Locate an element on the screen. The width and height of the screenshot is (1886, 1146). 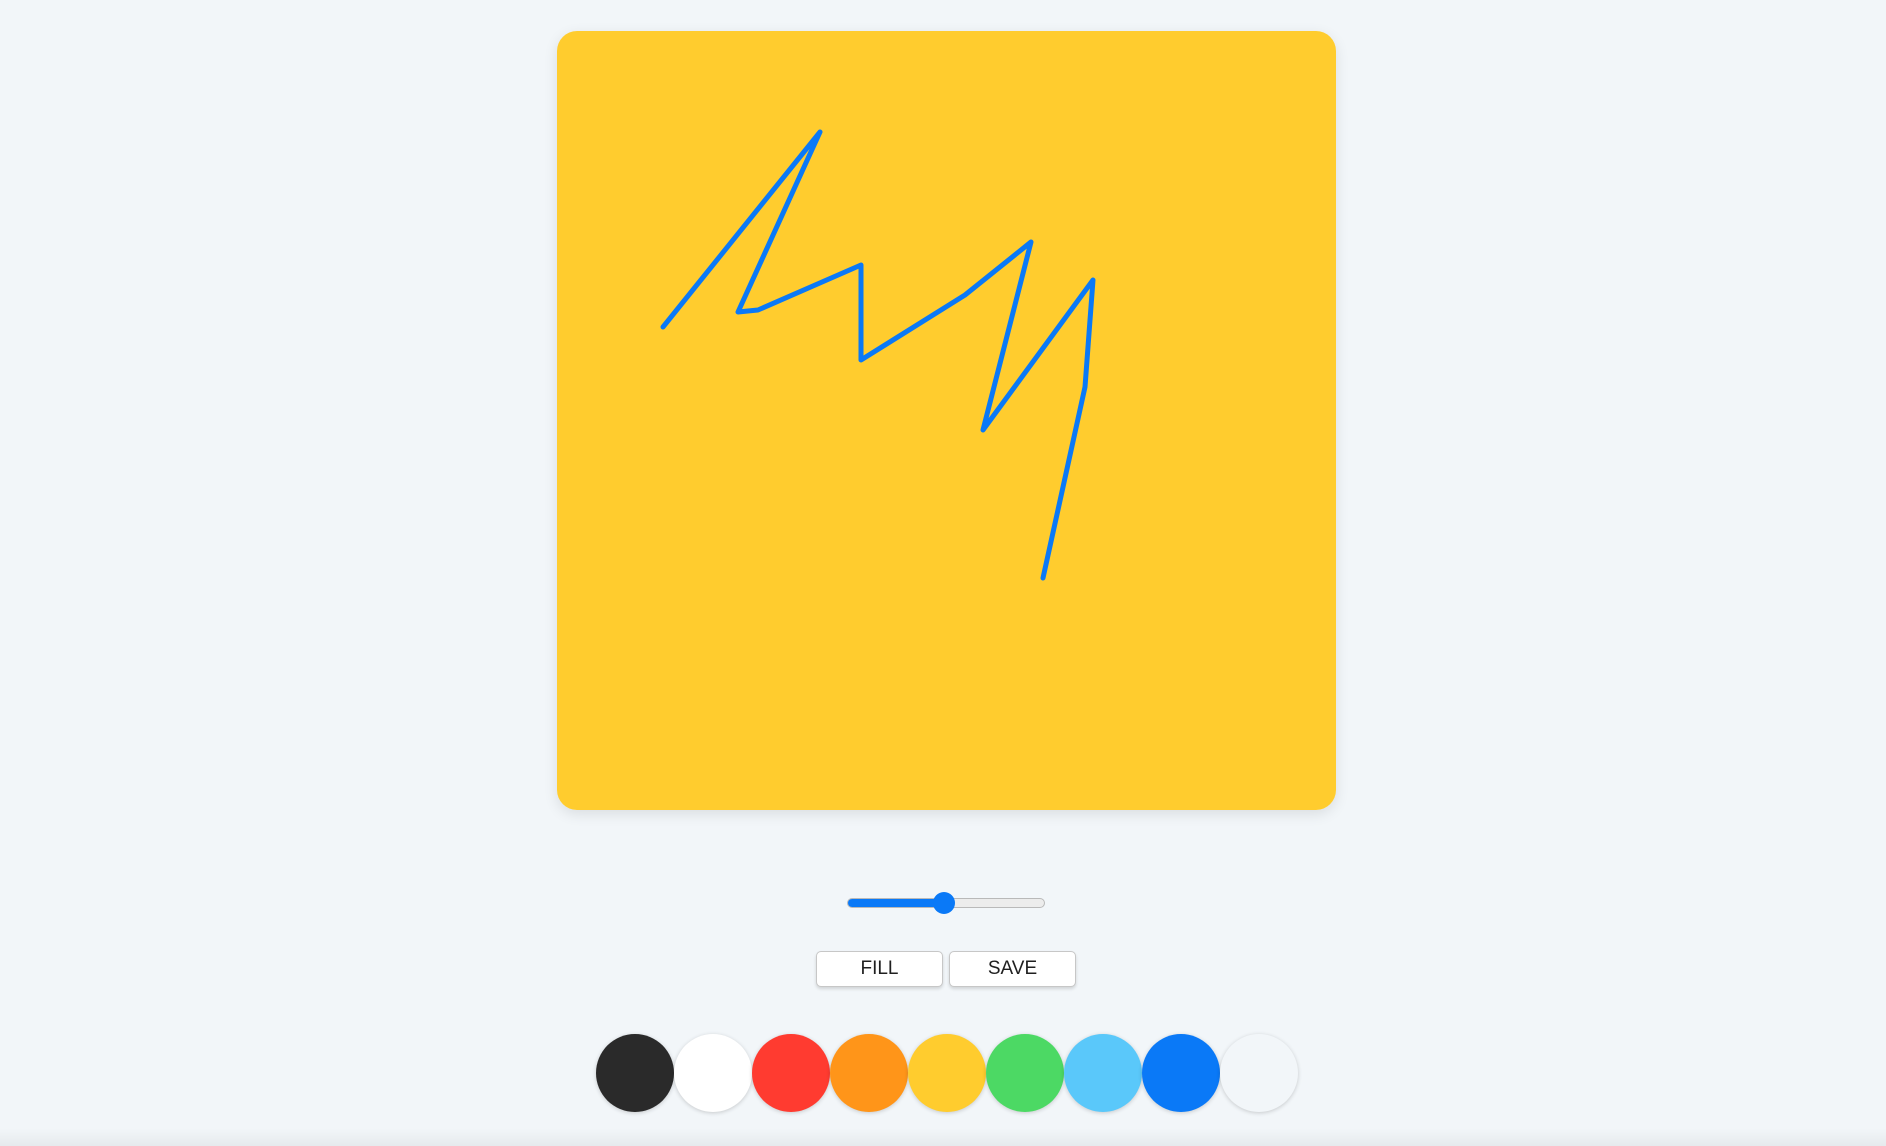
color-swatch-white is located at coordinates (713, 1073).